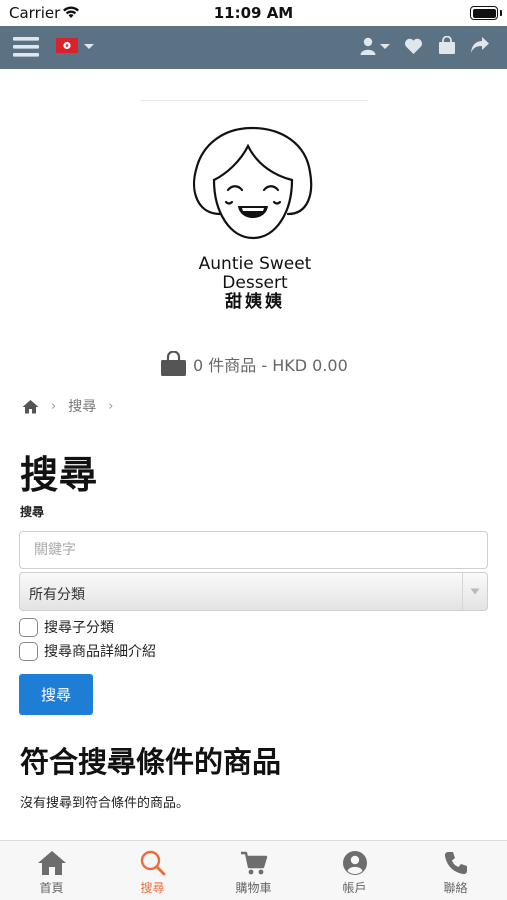  I want to click on subcategory-checkbox-row: 搜尋子分類, so click(66, 627).